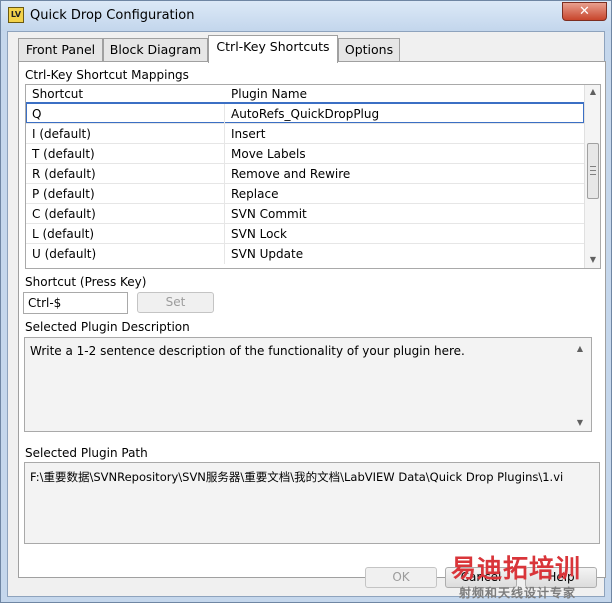 This screenshot has height=603, width=612. What do you see at coordinates (64, 174) in the screenshot?
I see `shortcut-cell: R (default)` at bounding box center [64, 174].